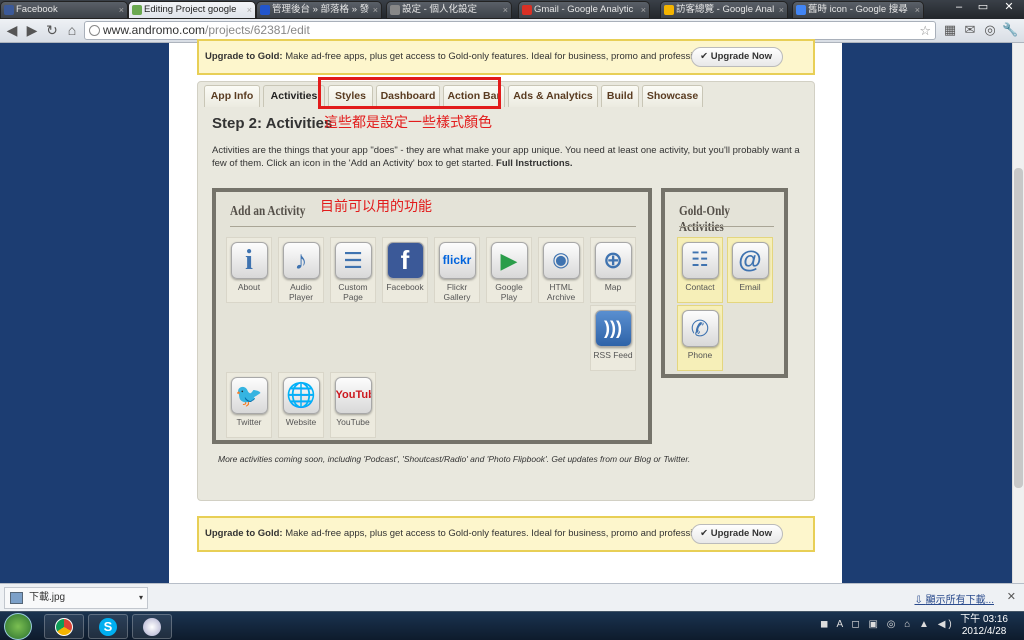 The height and width of the screenshot is (640, 1024). What do you see at coordinates (409, 93) in the screenshot?
I see `annotation-highlight-box` at bounding box center [409, 93].